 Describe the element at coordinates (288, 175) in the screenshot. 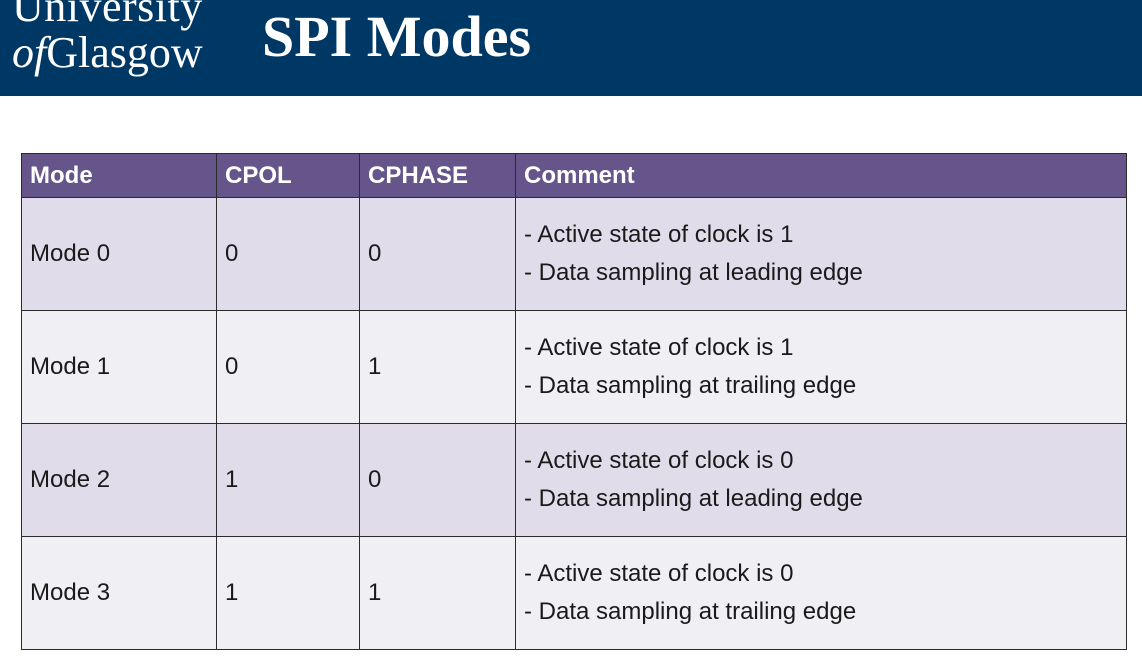

I see `column-header-cpol: CPOL` at that location.